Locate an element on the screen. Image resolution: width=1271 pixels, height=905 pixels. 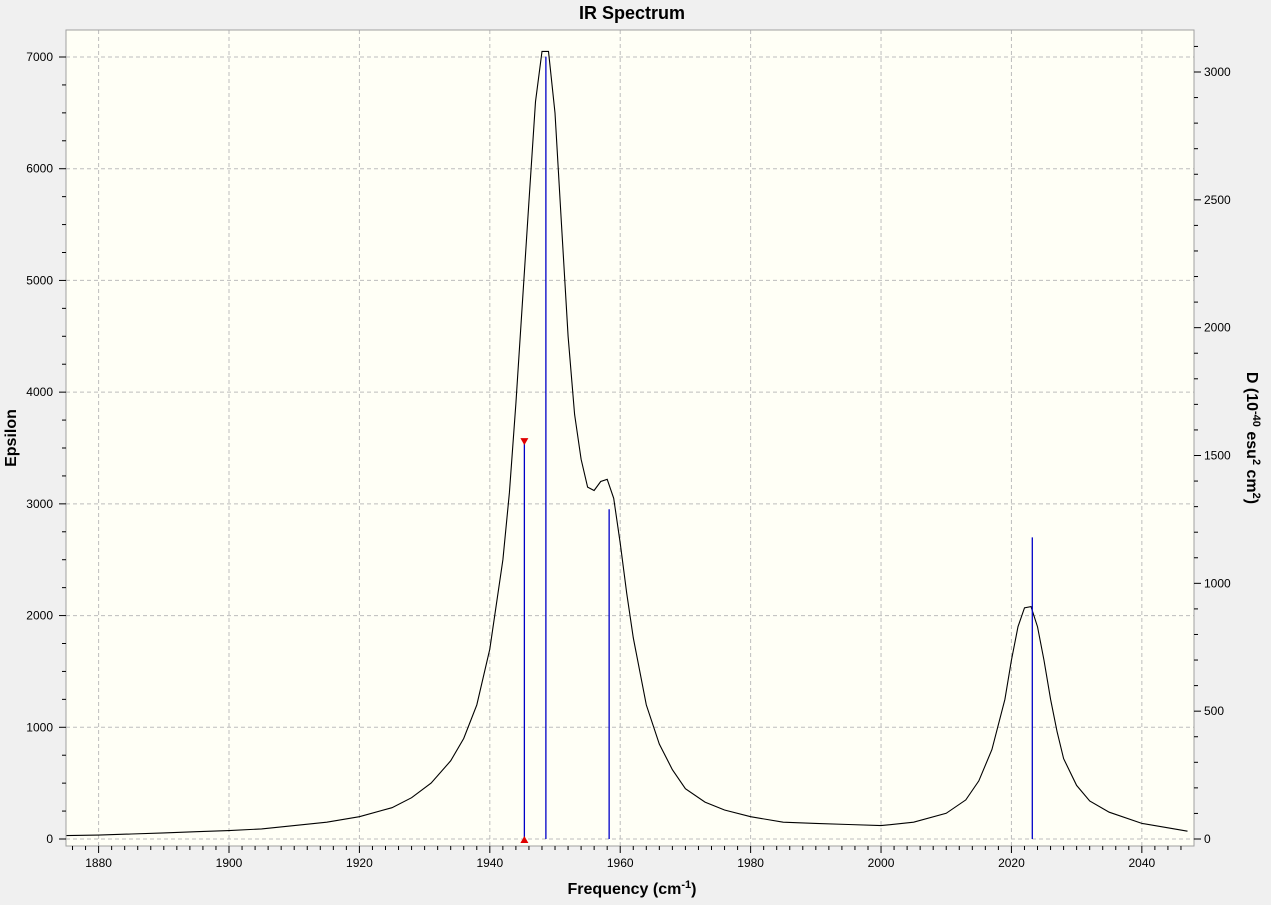
y-left-tick-label: 6000 is located at coordinates (39, 169).